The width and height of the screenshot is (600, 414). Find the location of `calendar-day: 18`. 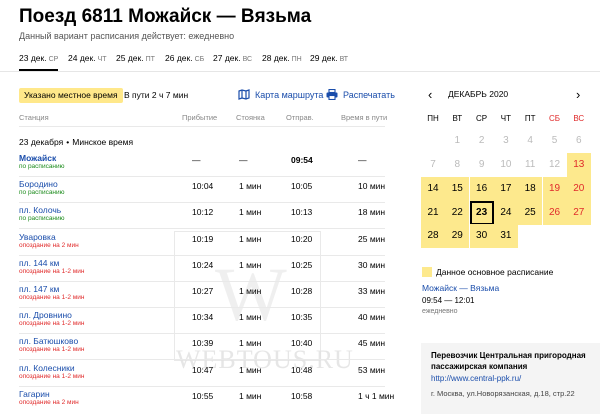

calendar-day: 18 is located at coordinates (530, 188).